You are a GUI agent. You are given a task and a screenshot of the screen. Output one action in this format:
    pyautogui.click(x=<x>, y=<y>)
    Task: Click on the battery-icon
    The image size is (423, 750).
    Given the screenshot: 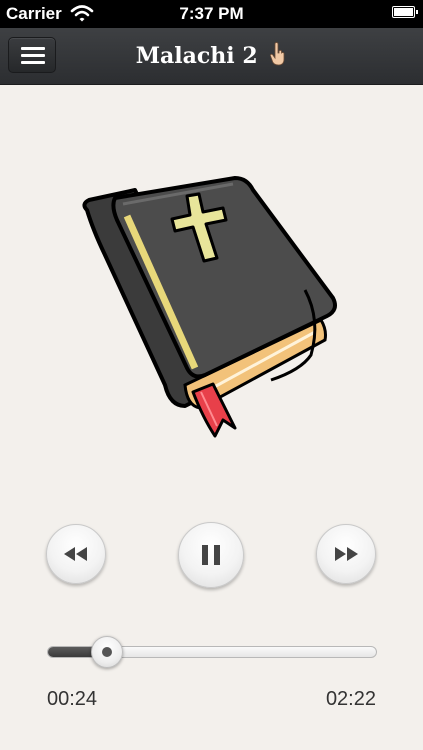 What is the action you would take?
    pyautogui.click(x=405, y=12)
    